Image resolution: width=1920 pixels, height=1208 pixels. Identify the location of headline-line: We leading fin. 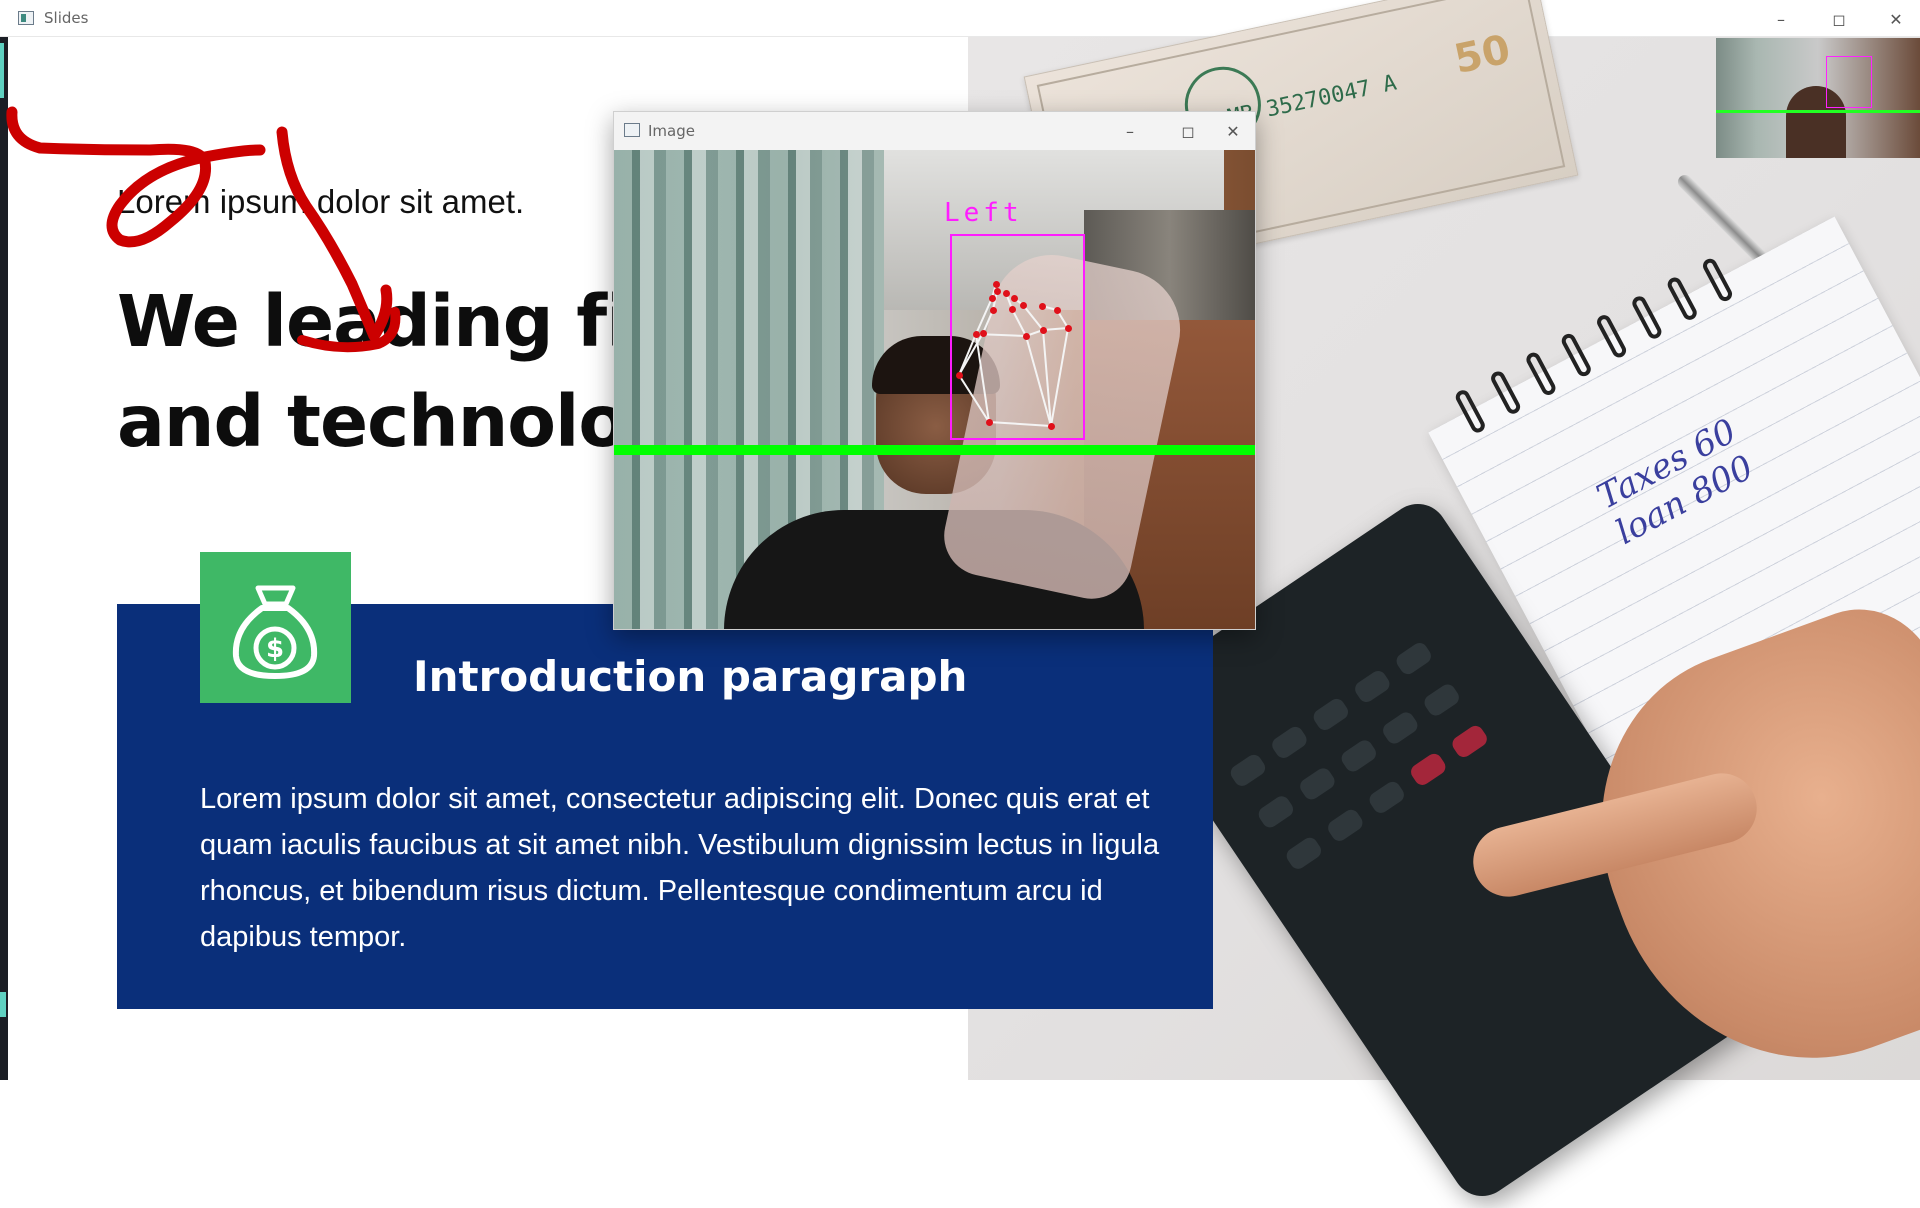
(398, 321).